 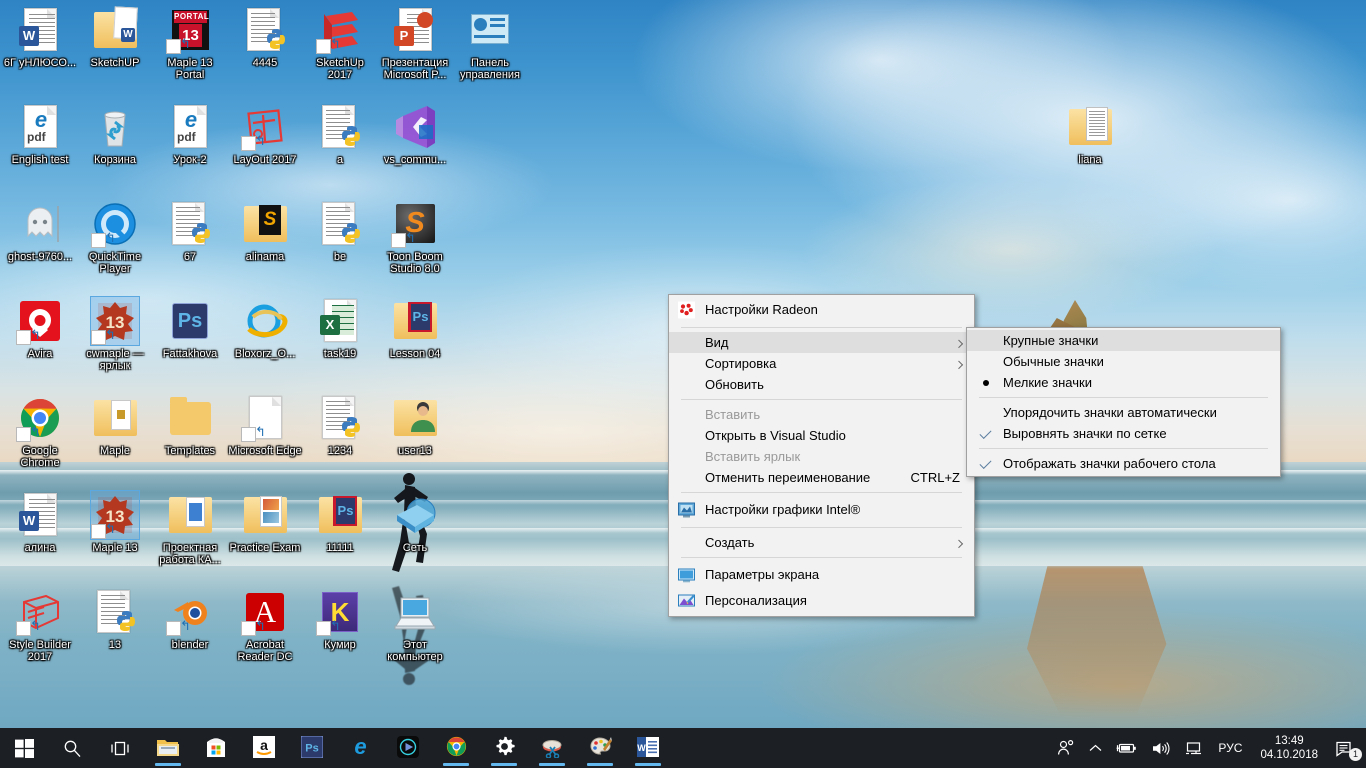 What do you see at coordinates (600, 748) in the screenshot?
I see `taskbar-app-paint` at bounding box center [600, 748].